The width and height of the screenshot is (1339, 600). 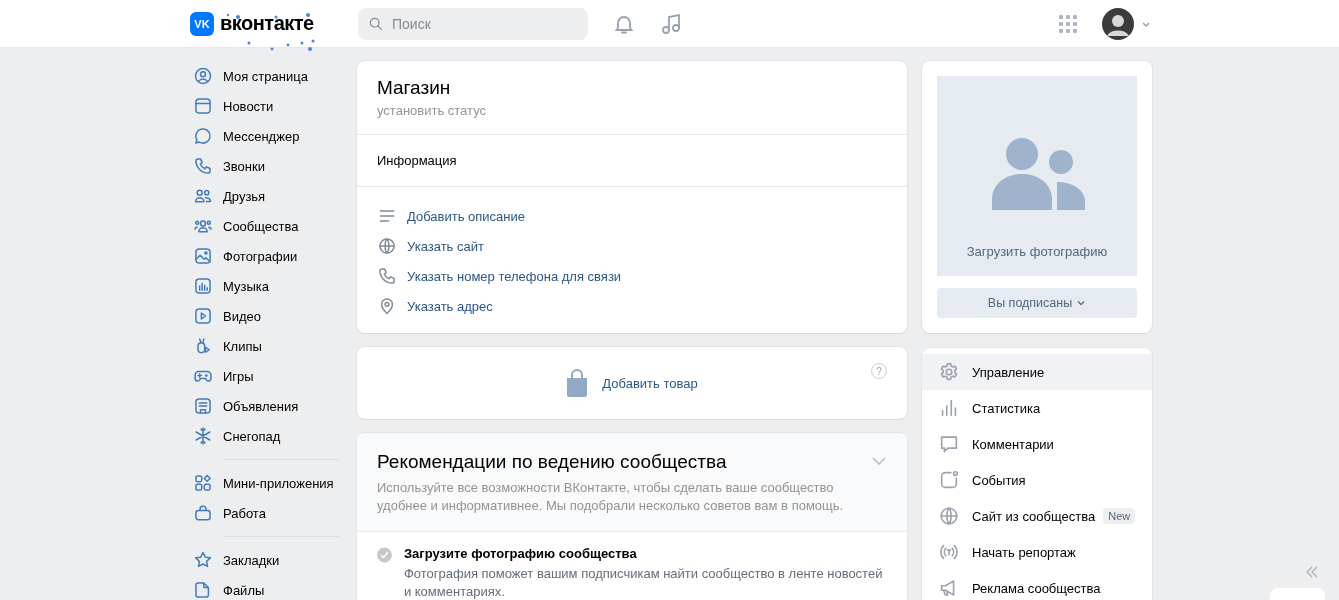 I want to click on search-field: Поиск, so click(x=473, y=23).